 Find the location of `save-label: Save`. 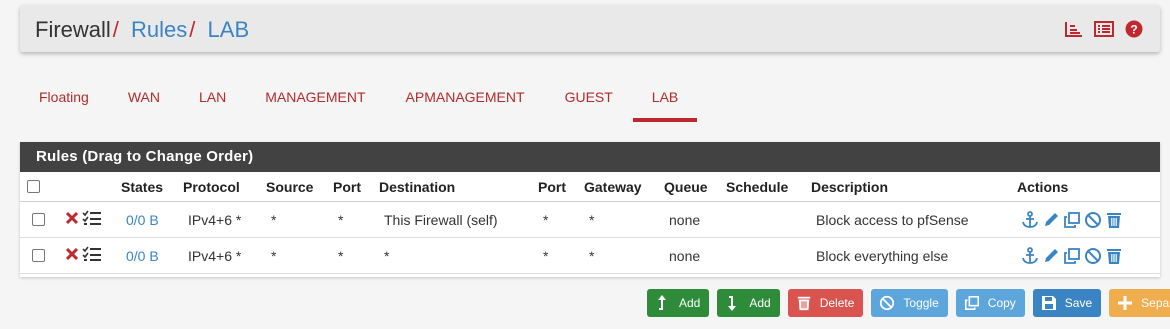

save-label: Save is located at coordinates (1078, 303).